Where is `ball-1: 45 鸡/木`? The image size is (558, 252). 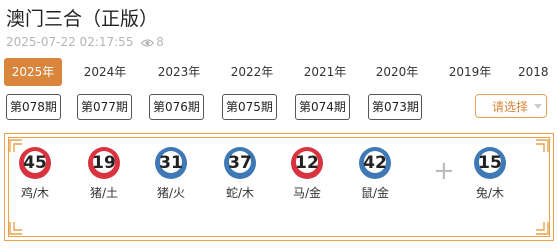
ball-1: 45 鸡/木 is located at coordinates (35, 173).